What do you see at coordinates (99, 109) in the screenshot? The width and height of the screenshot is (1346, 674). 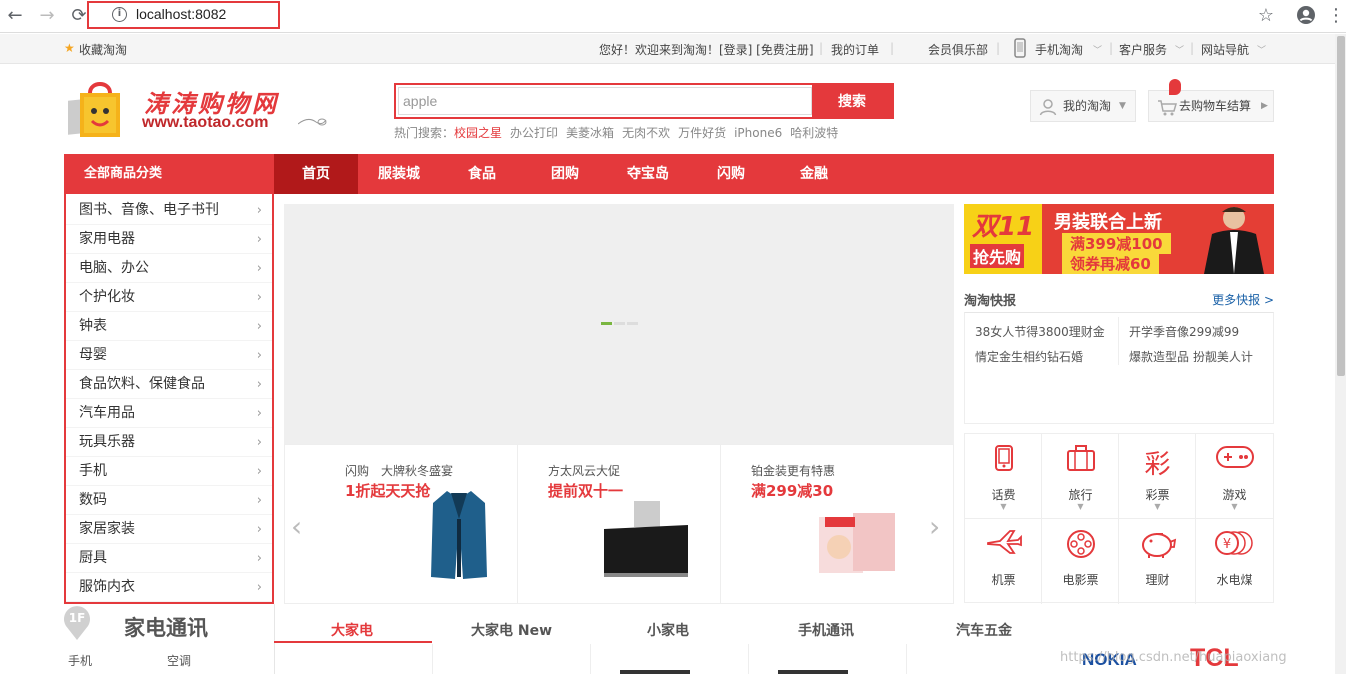 I see `logo-shopping-bag-icon` at bounding box center [99, 109].